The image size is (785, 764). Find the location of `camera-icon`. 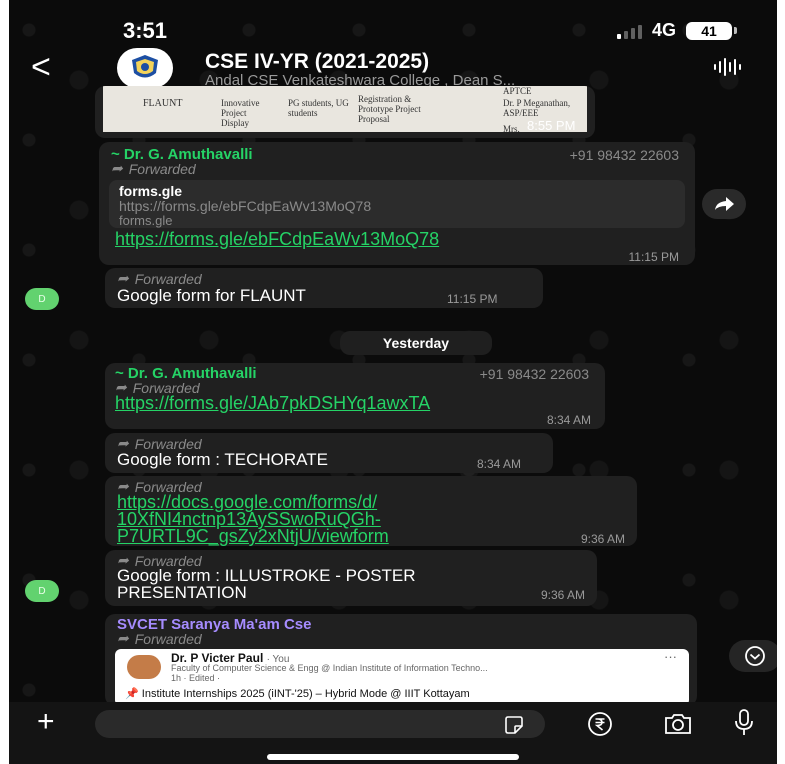

camera-icon is located at coordinates (678, 726).